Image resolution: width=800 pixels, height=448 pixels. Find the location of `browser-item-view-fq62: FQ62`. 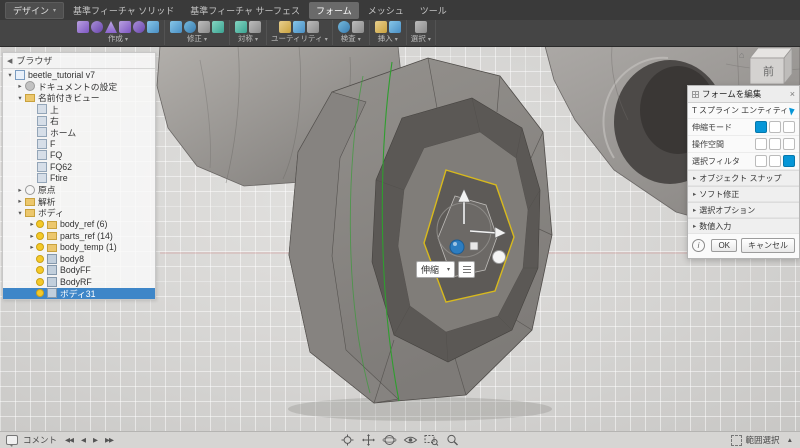

browser-item-view-fq62: FQ62 is located at coordinates (79, 167).